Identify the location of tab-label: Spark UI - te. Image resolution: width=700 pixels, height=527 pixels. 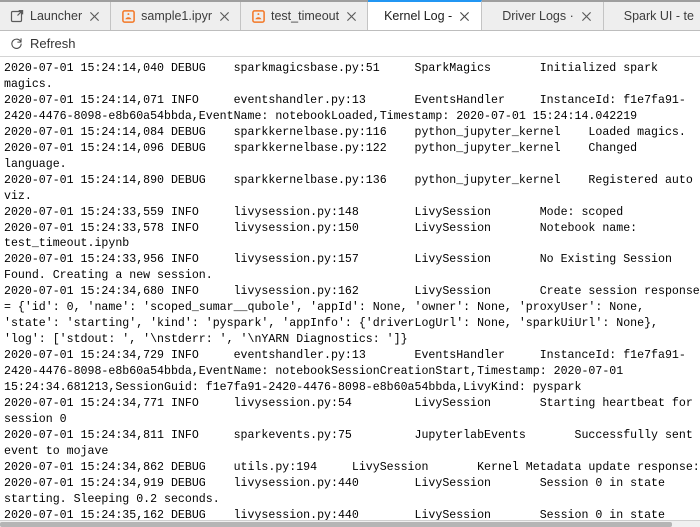
(658, 16).